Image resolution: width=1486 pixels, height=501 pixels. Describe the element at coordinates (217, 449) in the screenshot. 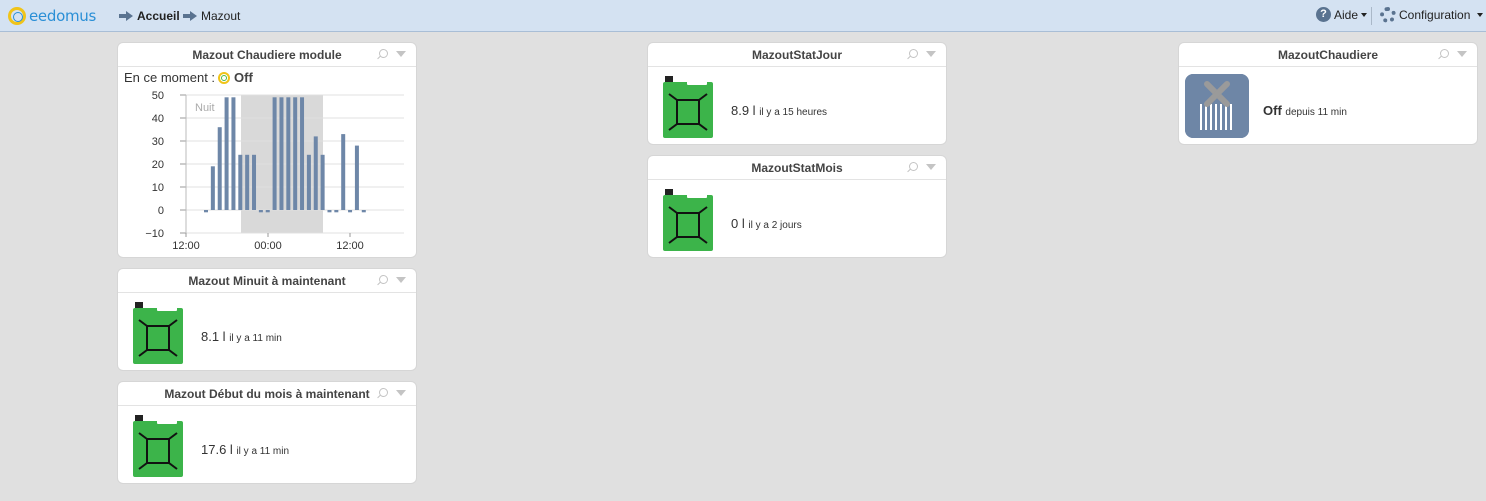

I see `value-text: 17.6 l` at that location.